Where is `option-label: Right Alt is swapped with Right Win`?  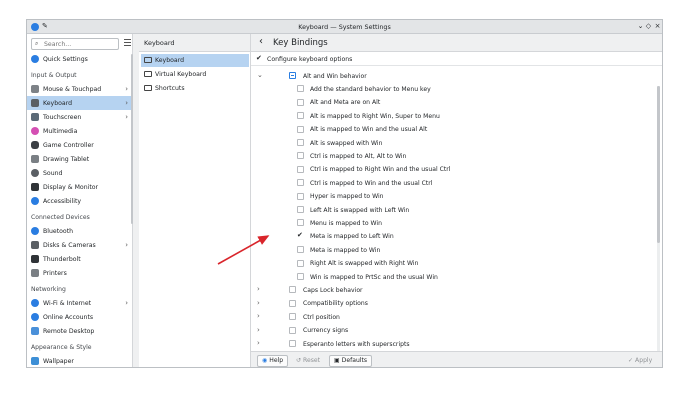
option-label: Right Alt is swapped with Right Win is located at coordinates (364, 264).